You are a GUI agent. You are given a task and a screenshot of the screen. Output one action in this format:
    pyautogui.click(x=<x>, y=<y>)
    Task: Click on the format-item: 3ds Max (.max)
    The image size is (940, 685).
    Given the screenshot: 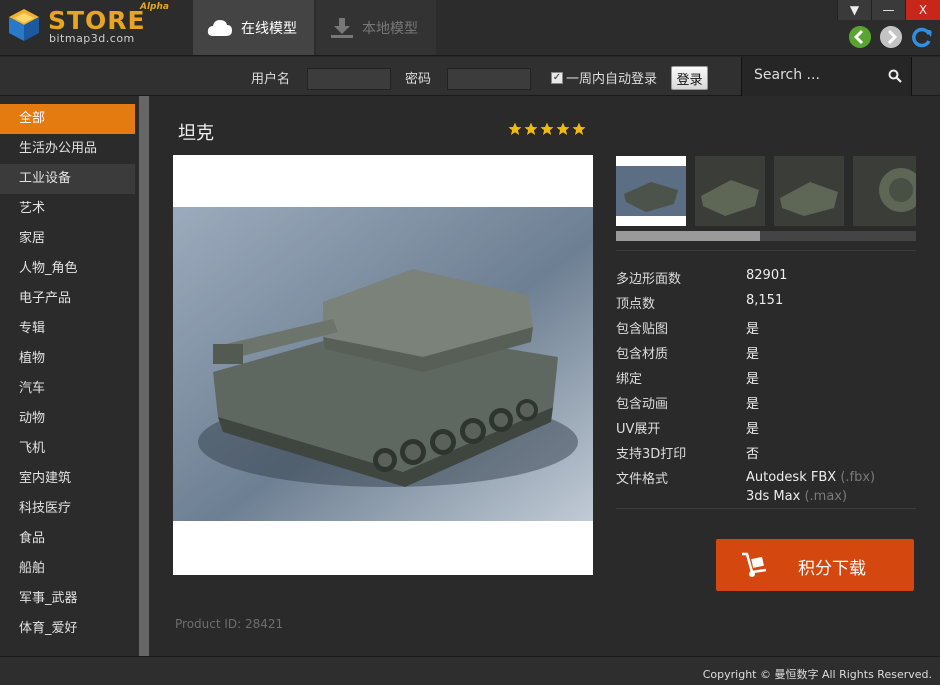 What is the action you would take?
    pyautogui.click(x=810, y=496)
    